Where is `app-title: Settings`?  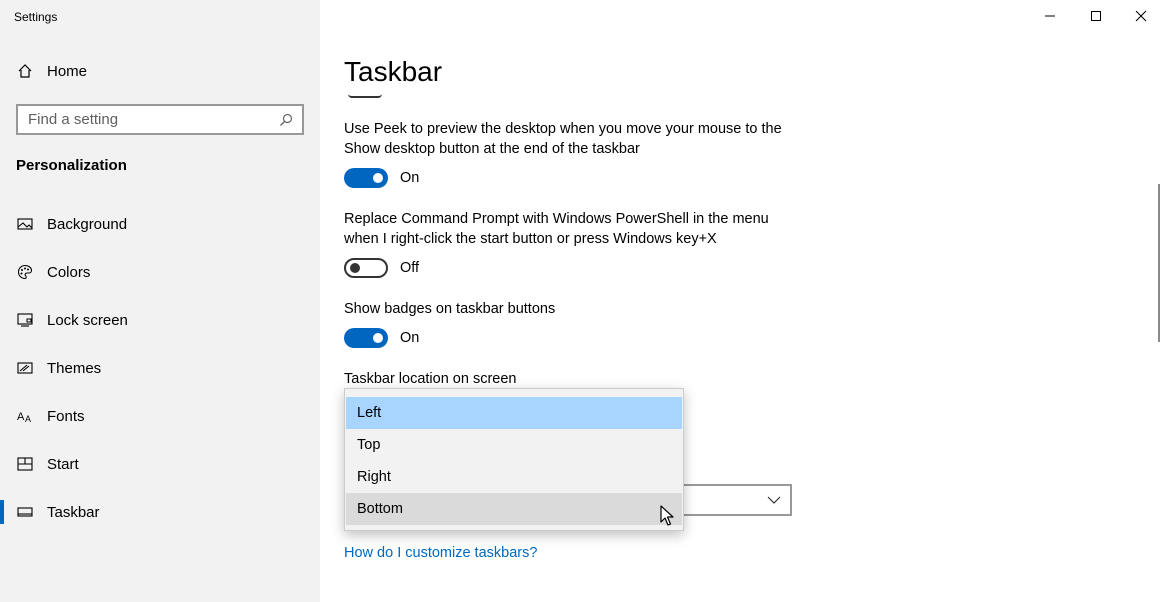
app-title: Settings is located at coordinates (36, 17).